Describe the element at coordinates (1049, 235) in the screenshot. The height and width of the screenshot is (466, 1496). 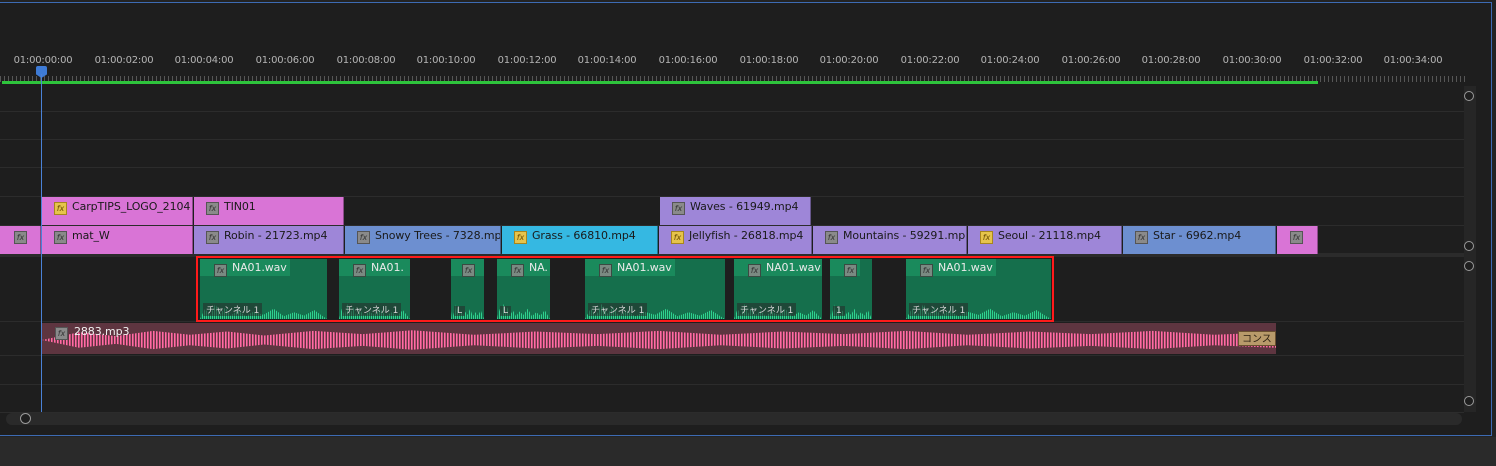
I see `clip-label: Seoul - 21118.mp4` at that location.